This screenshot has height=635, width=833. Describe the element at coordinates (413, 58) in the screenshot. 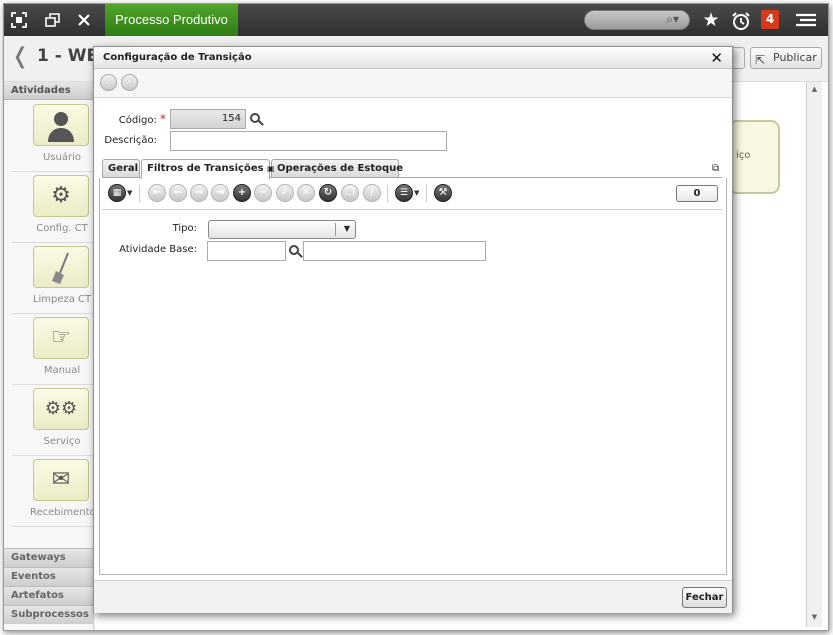

I see `dialog-title-bar: Configuração de Transição ✕` at that location.